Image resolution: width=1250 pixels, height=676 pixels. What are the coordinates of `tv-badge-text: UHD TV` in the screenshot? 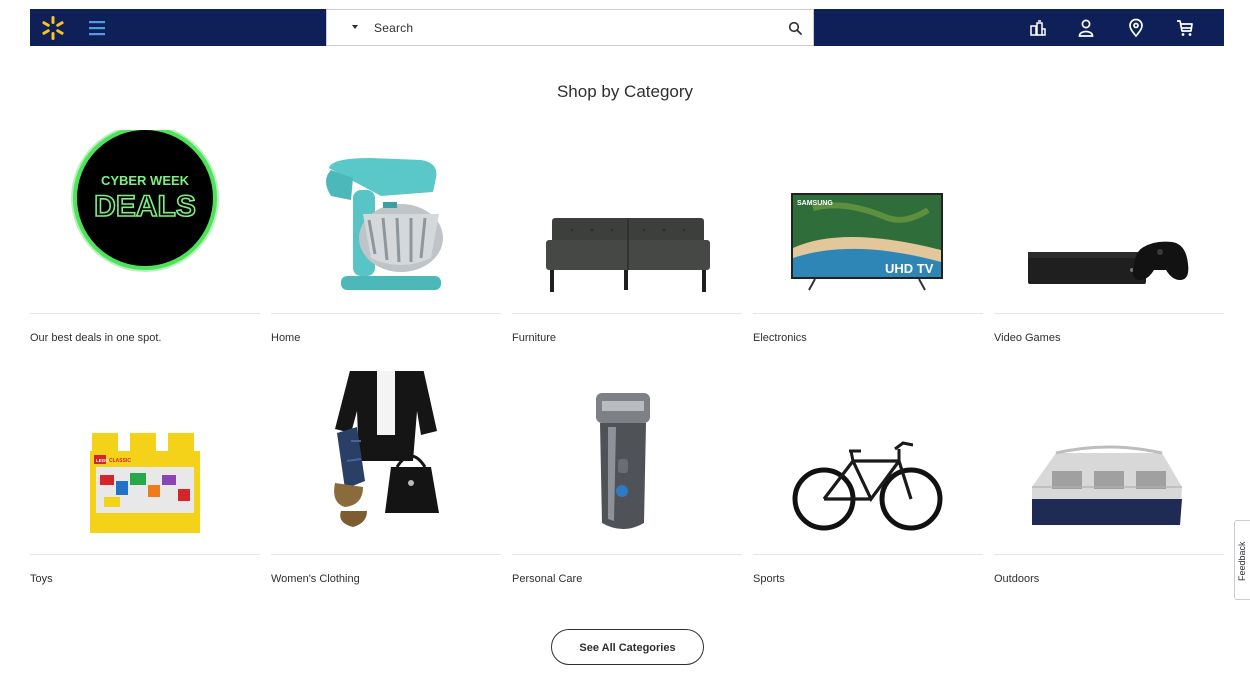 It's located at (909, 268).